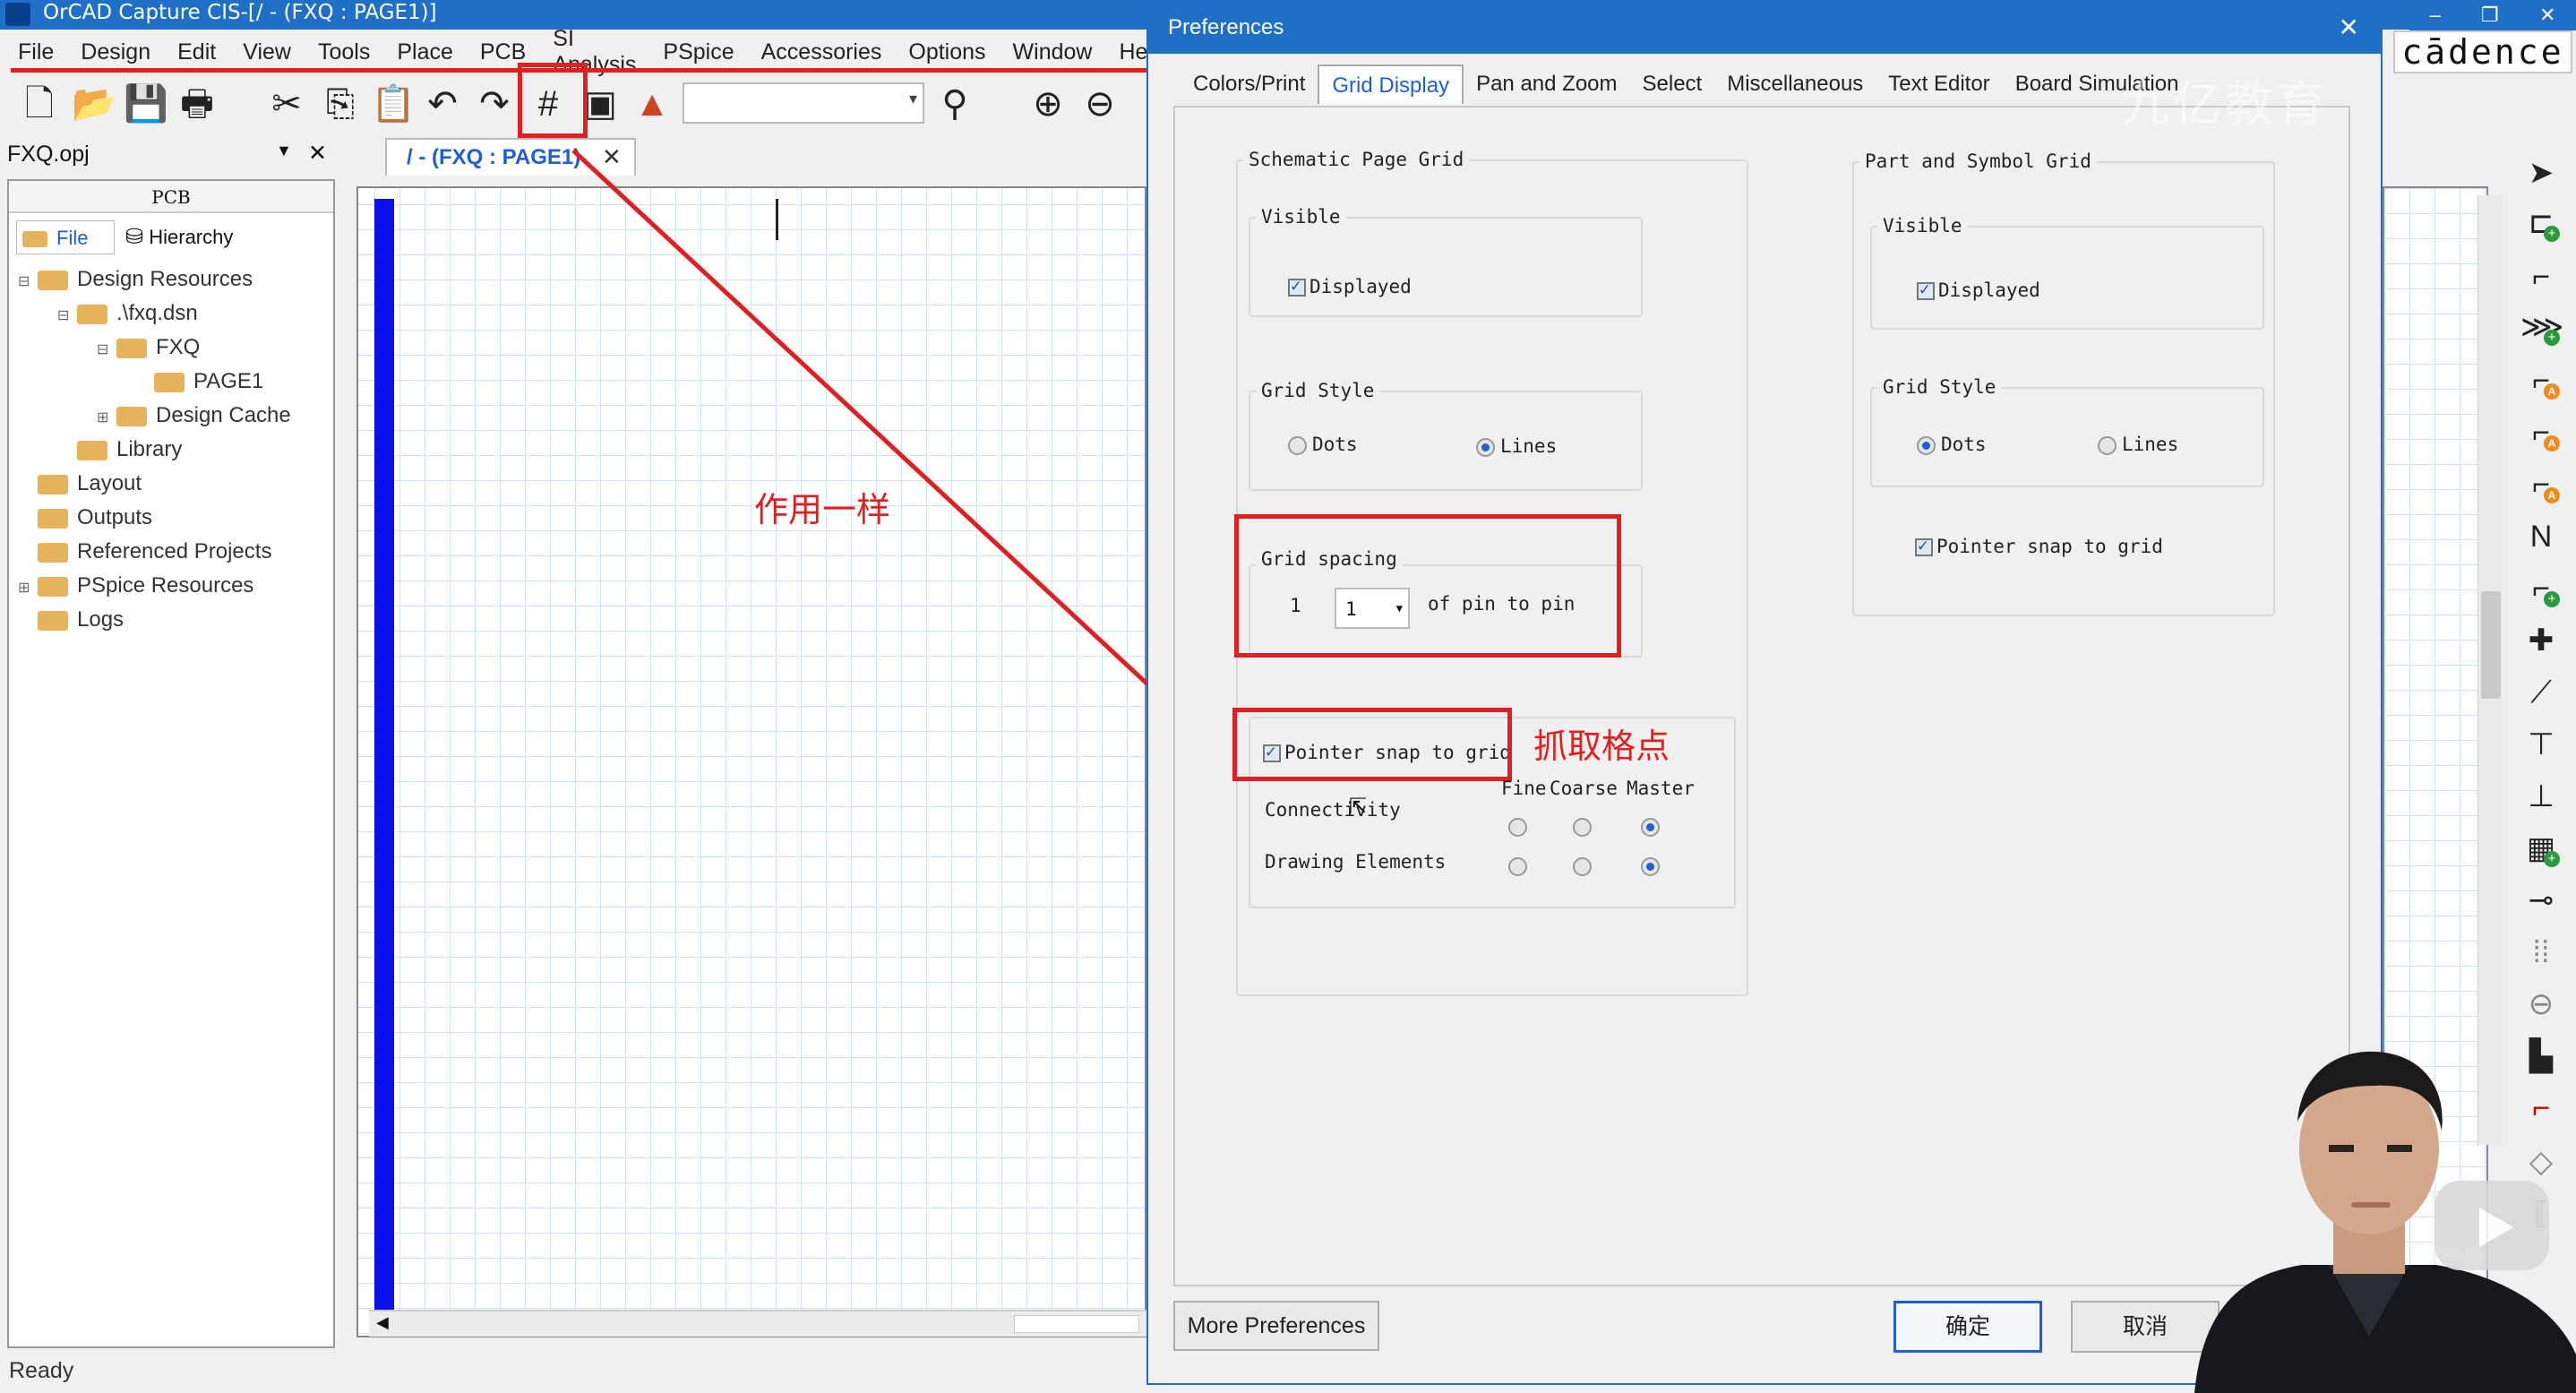  I want to click on more-preferences-button: More Preferences, so click(1276, 1326).